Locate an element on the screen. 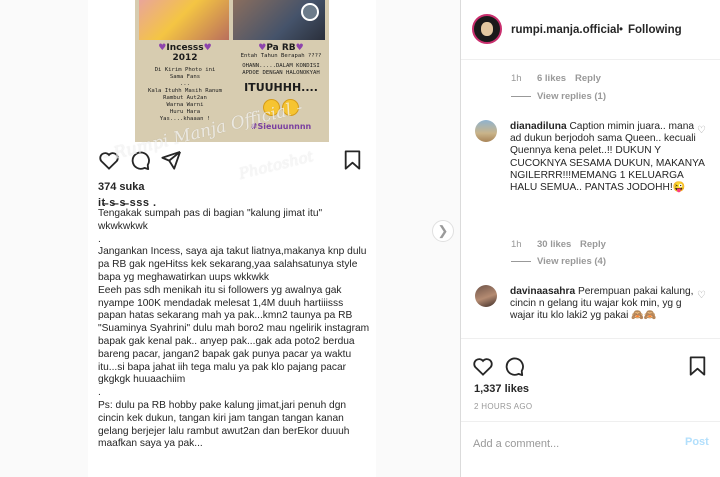  collage-left-line: Sama Fans is located at coordinates (185, 77).